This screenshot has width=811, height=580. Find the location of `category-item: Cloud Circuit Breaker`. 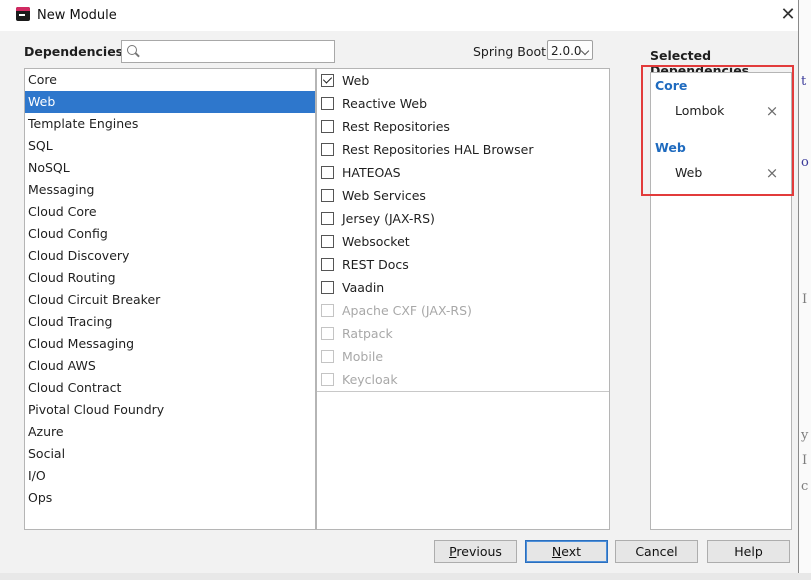

category-item: Cloud Circuit Breaker is located at coordinates (170, 300).